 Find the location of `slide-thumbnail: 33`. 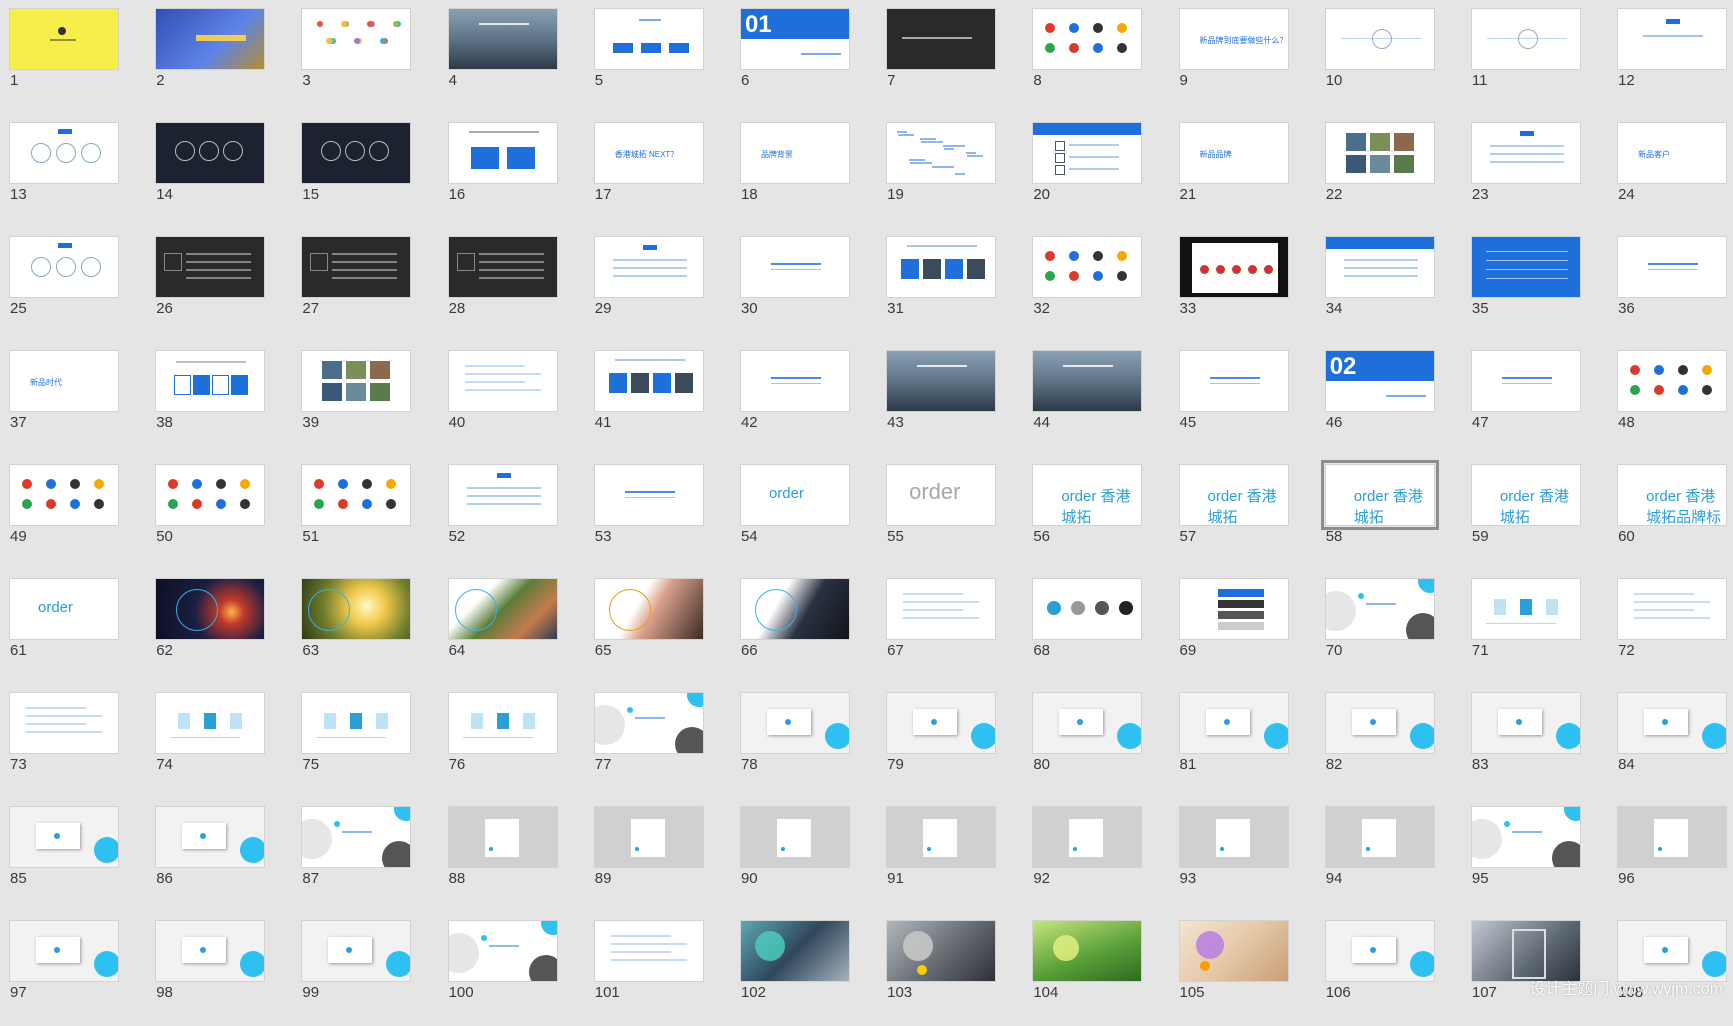

slide-thumbnail: 33 is located at coordinates (1233, 289).